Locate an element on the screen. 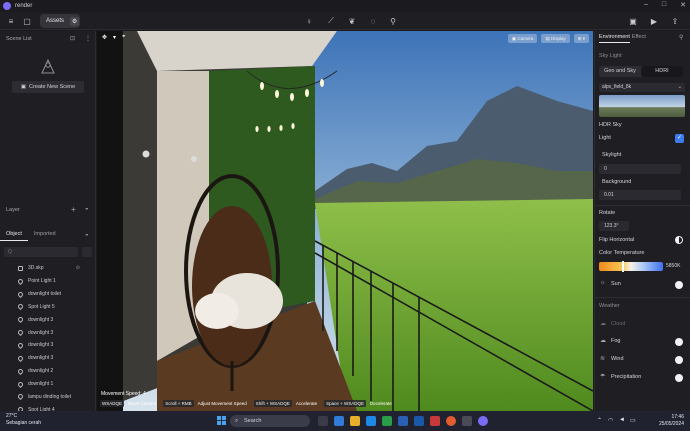 Image resolution: width=690 pixels, height=431 pixels. add-layer-icon: + is located at coordinates (73, 209).